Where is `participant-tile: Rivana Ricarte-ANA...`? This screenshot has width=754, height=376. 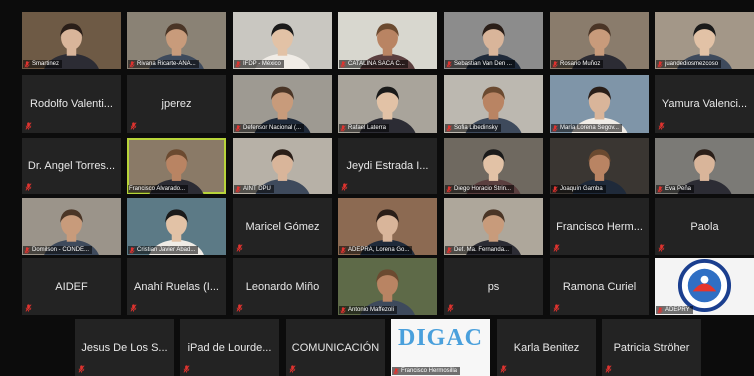 participant-tile: Rivana Ricarte-ANA... is located at coordinates (176, 40).